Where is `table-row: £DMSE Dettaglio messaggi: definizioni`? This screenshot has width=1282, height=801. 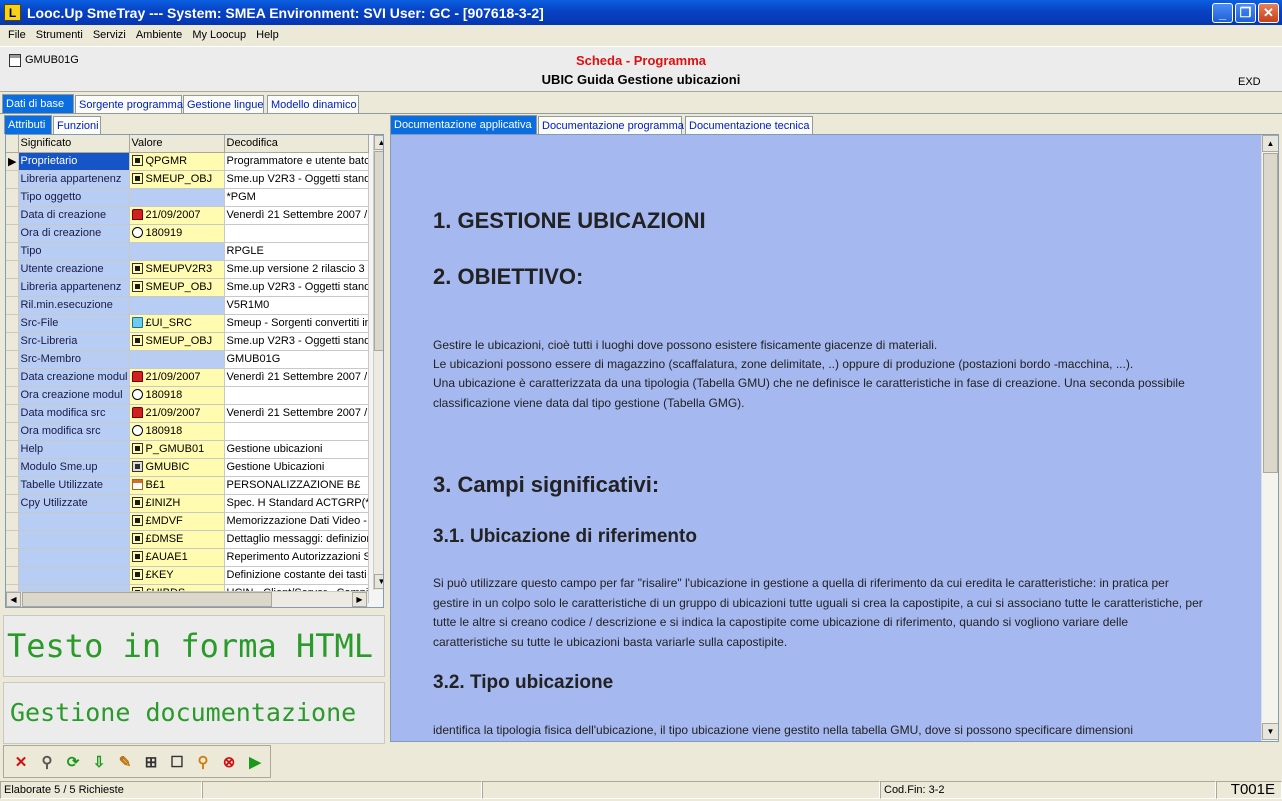 table-row: £DMSE Dettaglio messaggi: definizioni is located at coordinates (187, 539).